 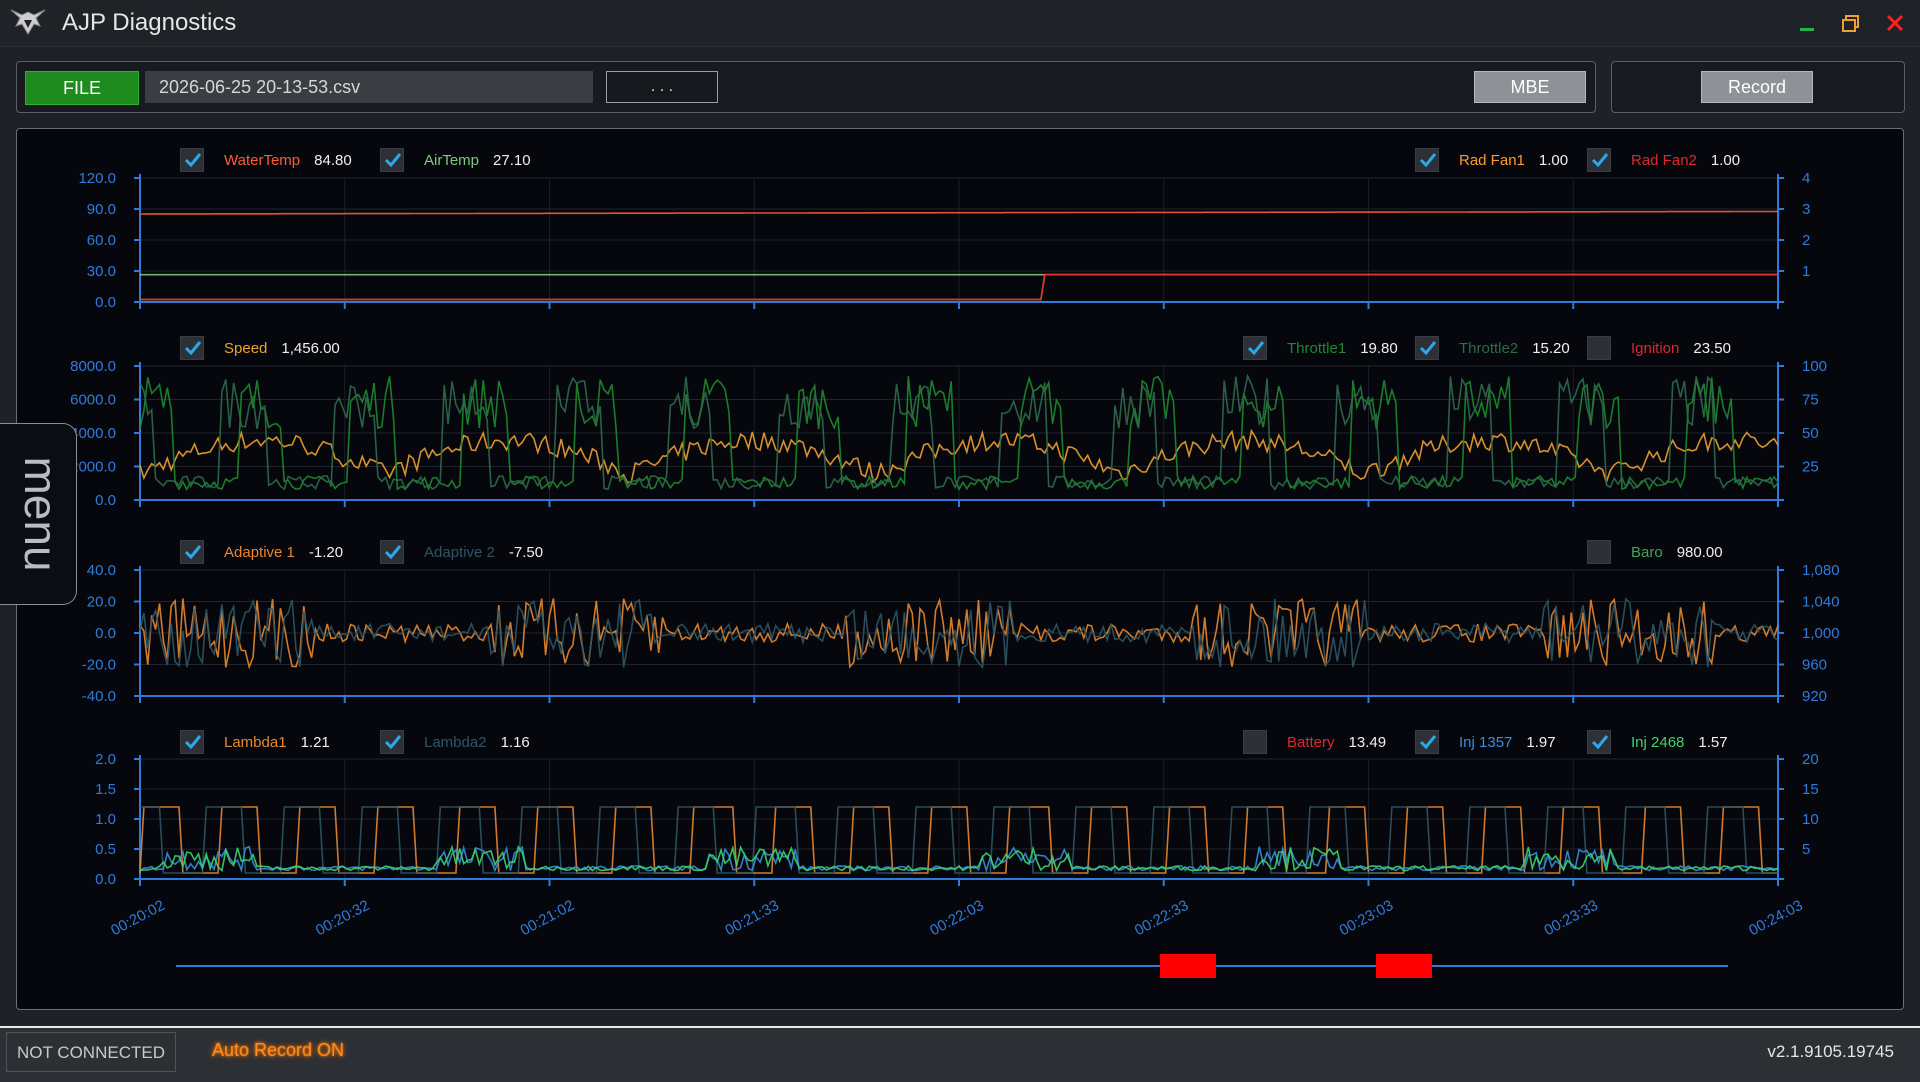 I want to click on y-tick-right: 75, so click(x=1810, y=400).